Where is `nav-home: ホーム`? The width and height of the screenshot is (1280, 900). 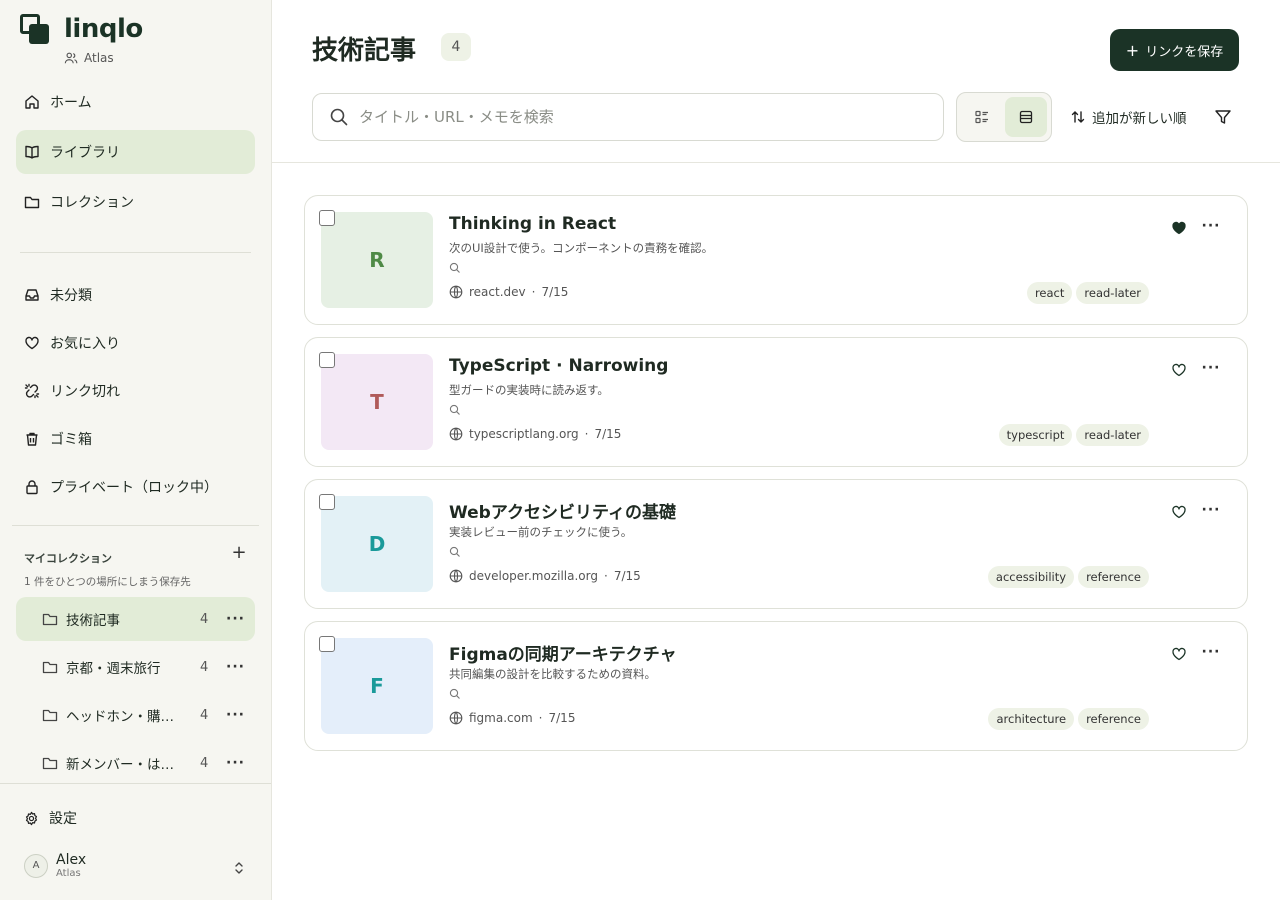
nav-home: ホーム is located at coordinates (135, 102).